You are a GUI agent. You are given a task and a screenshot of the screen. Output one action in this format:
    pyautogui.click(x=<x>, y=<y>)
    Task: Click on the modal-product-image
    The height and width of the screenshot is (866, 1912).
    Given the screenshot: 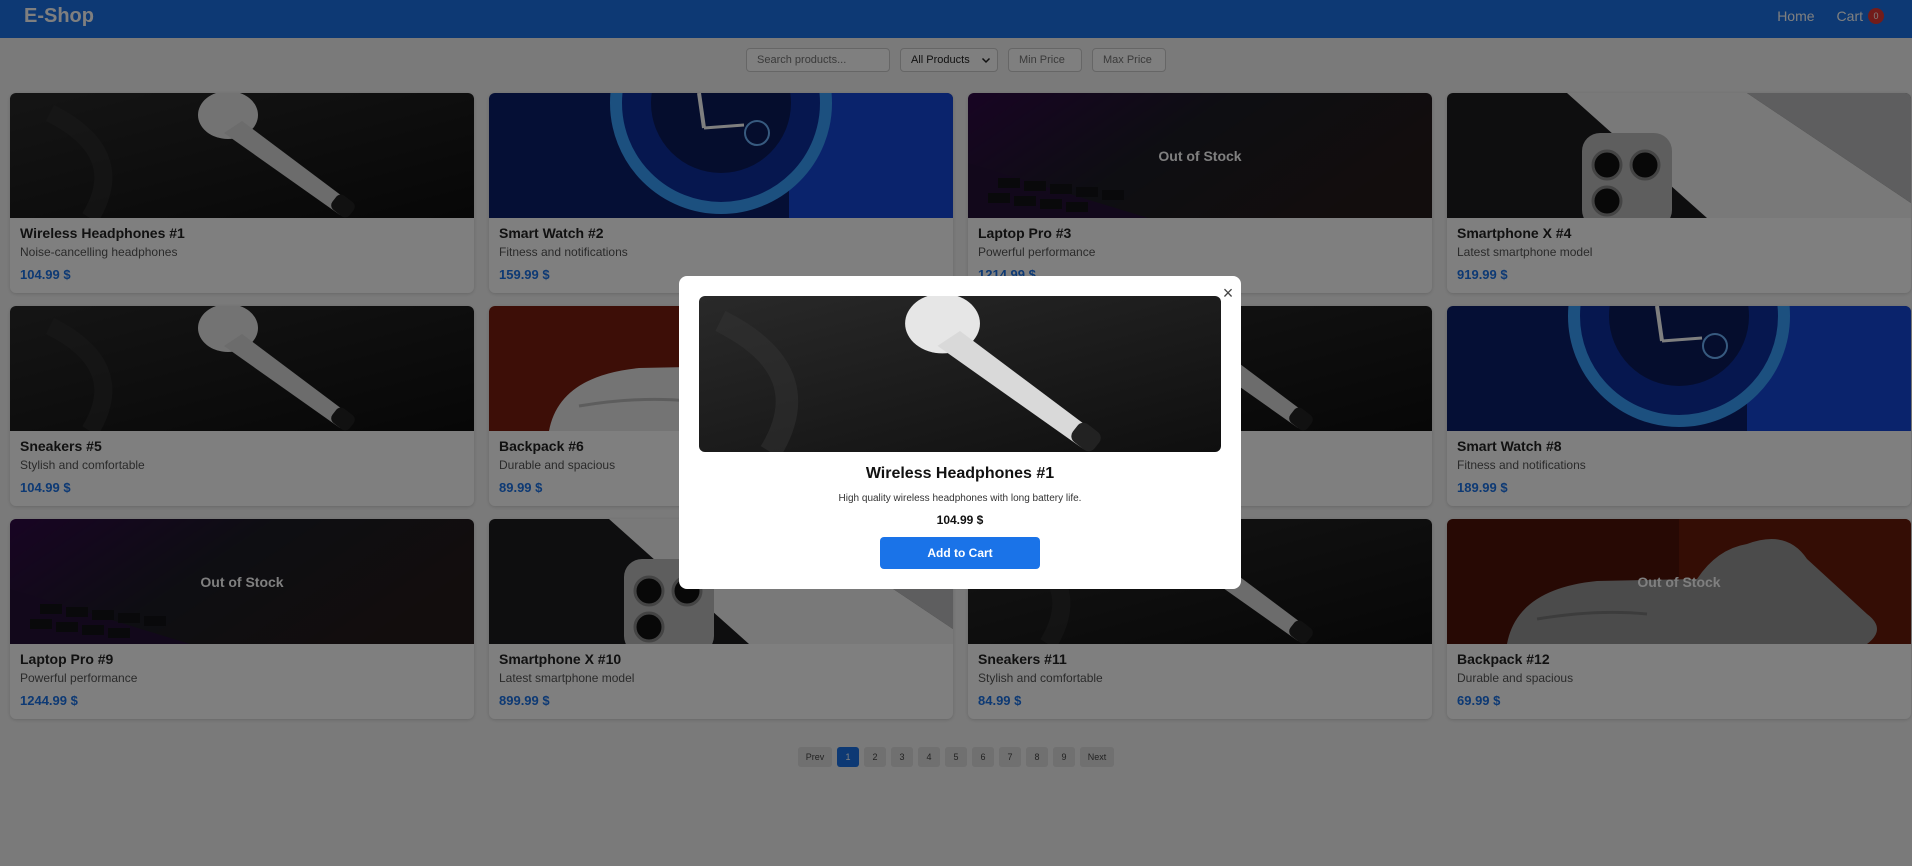 What is the action you would take?
    pyautogui.click(x=960, y=374)
    